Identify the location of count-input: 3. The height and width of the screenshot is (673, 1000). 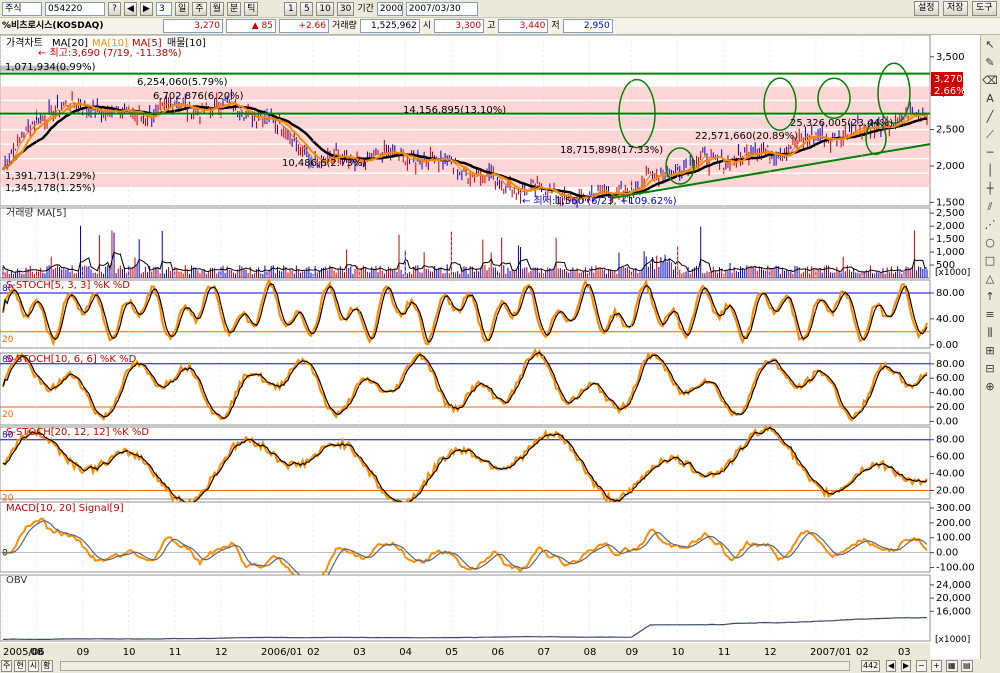
(164, 8).